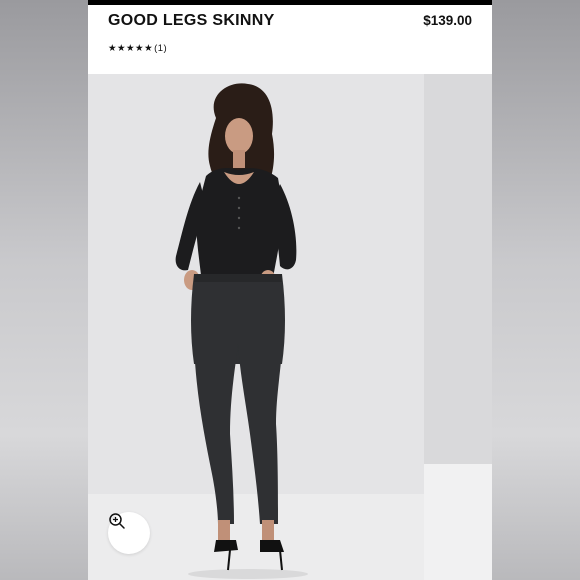 Image resolution: width=580 pixels, height=580 pixels. Describe the element at coordinates (161, 48) in the screenshot. I see `review-count: (1)` at that location.